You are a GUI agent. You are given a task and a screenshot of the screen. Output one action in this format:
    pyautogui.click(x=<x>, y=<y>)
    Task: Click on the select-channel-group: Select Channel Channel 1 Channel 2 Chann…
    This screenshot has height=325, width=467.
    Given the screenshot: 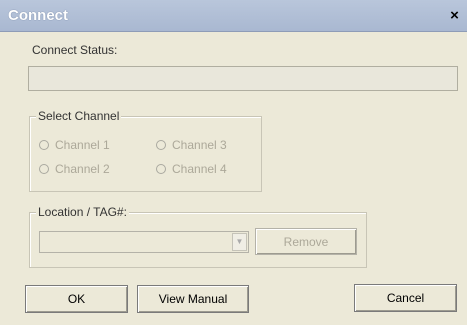 What is the action you would take?
    pyautogui.click(x=145, y=150)
    